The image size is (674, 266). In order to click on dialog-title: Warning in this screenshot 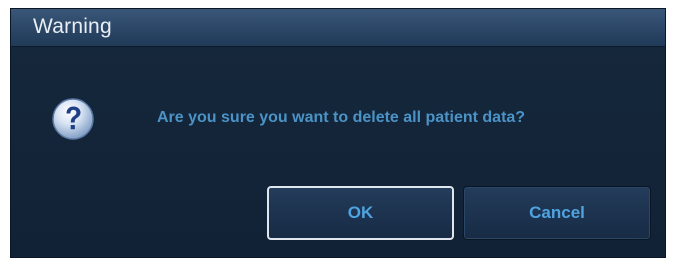, I will do `click(72, 26)`.